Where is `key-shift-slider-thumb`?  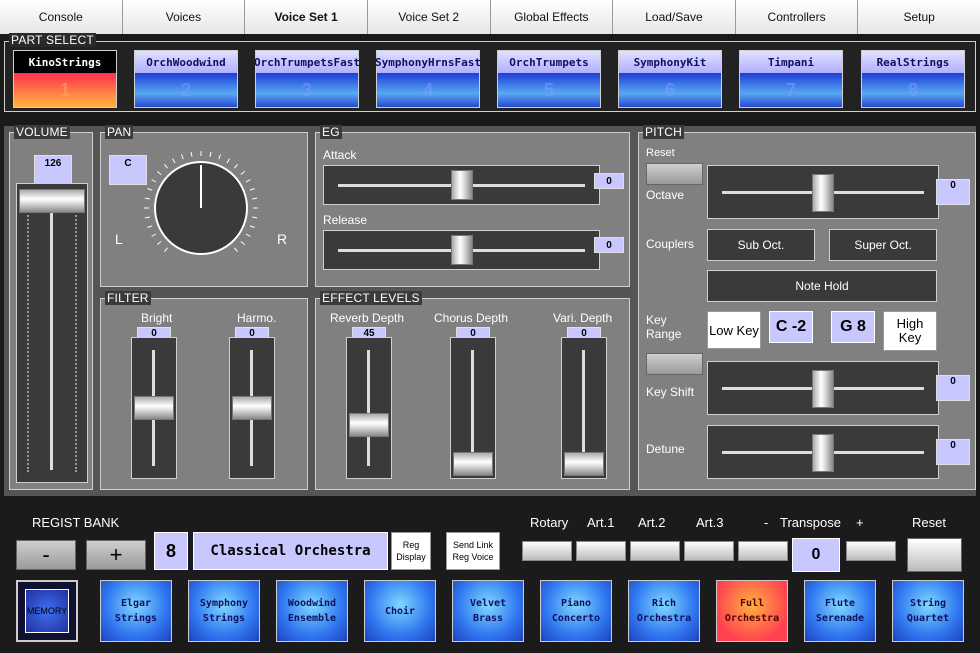 key-shift-slider-thumb is located at coordinates (823, 389).